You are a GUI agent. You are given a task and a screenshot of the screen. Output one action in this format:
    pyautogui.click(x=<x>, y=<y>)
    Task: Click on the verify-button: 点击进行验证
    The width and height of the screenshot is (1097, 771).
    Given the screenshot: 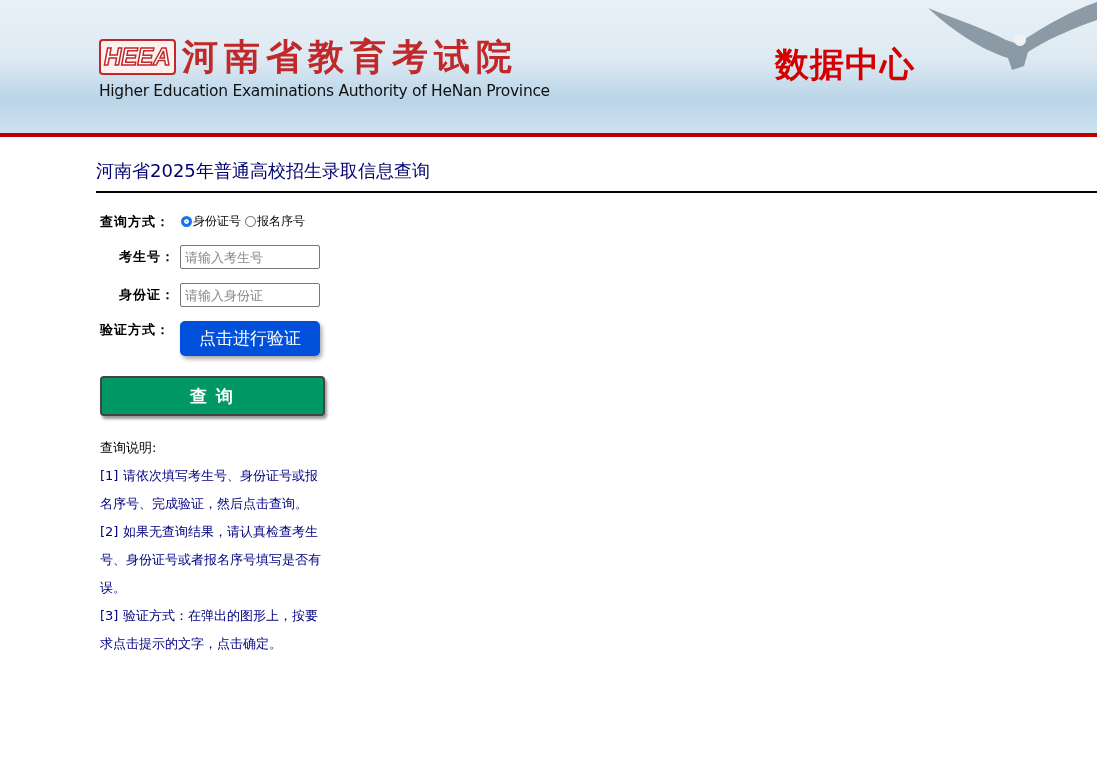 What is the action you would take?
    pyautogui.click(x=250, y=338)
    